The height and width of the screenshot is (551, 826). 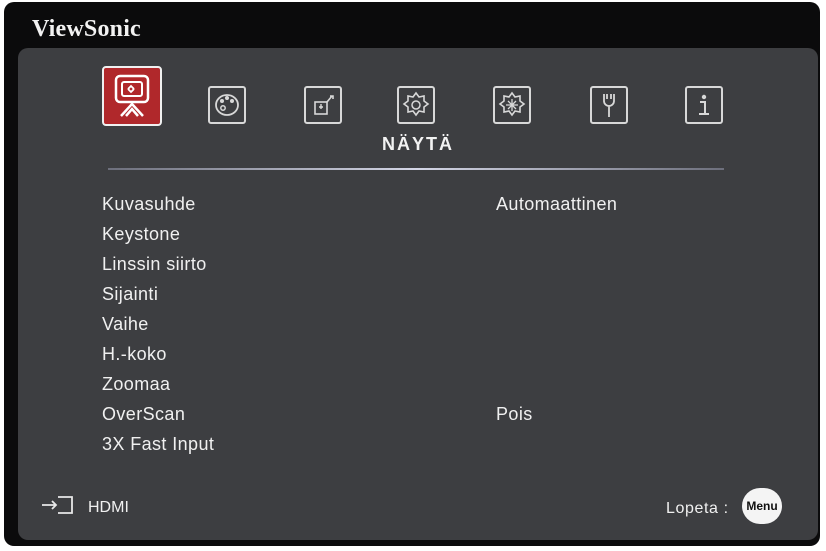 I want to click on menu-item-vaihe: Vaihe, so click(x=125, y=324).